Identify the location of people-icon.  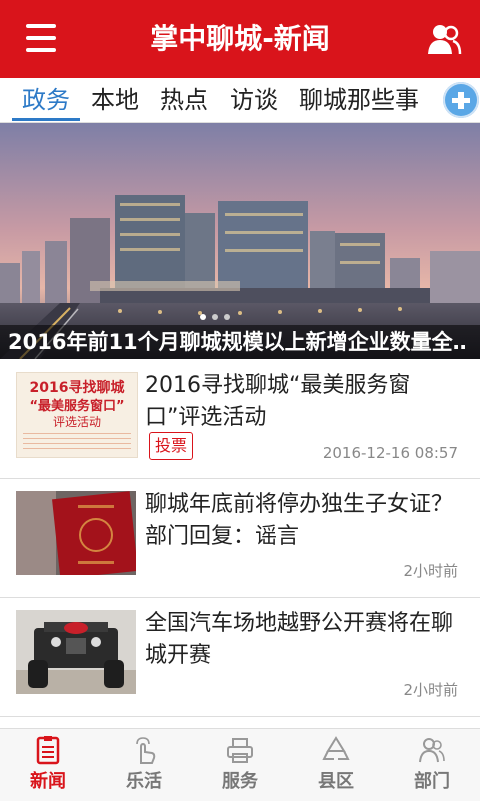
(432, 750).